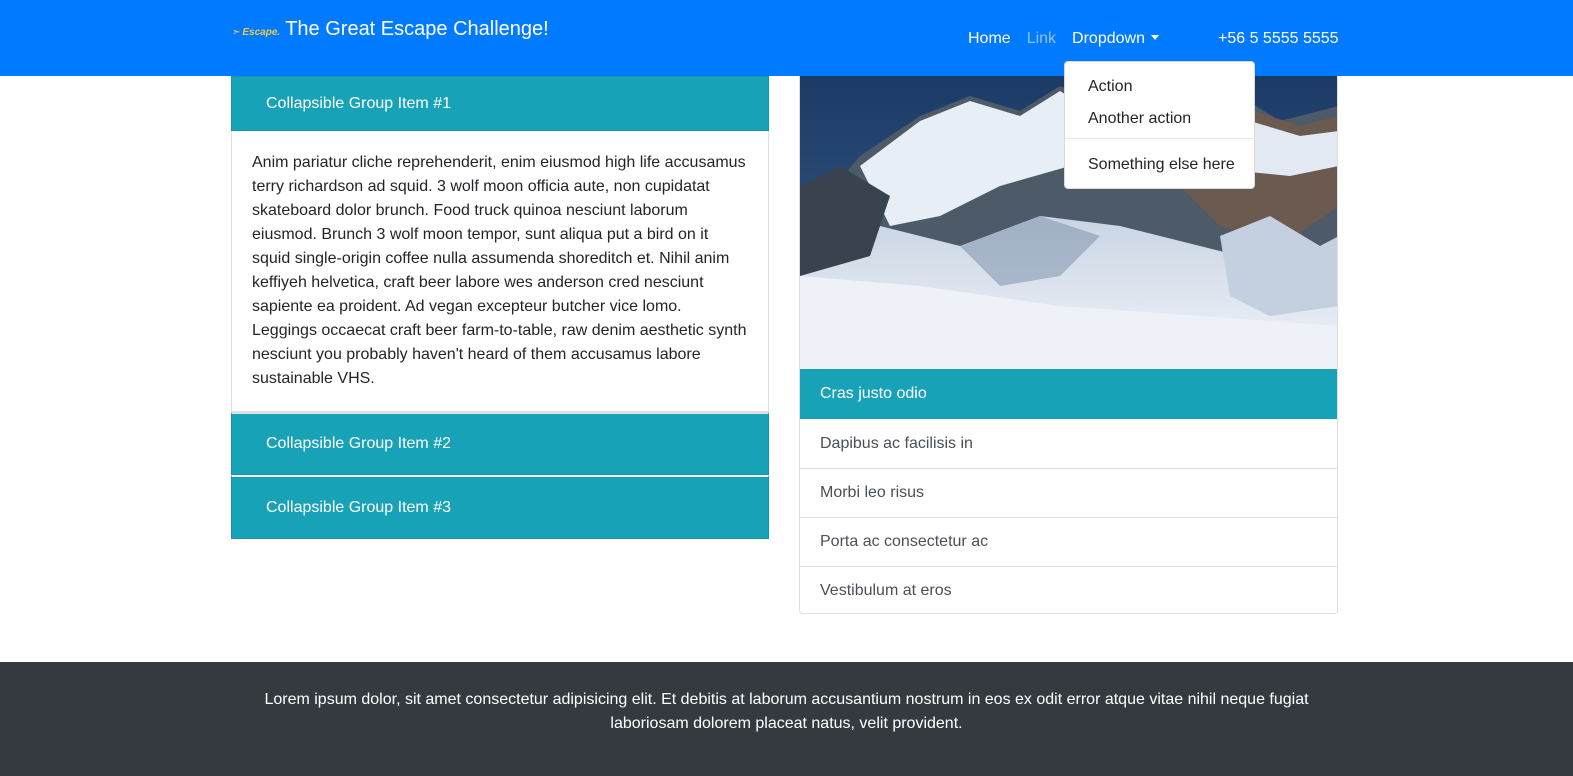 This screenshot has height=776, width=1573. What do you see at coordinates (261, 32) in the screenshot?
I see `brand-logo-text: Escape.` at bounding box center [261, 32].